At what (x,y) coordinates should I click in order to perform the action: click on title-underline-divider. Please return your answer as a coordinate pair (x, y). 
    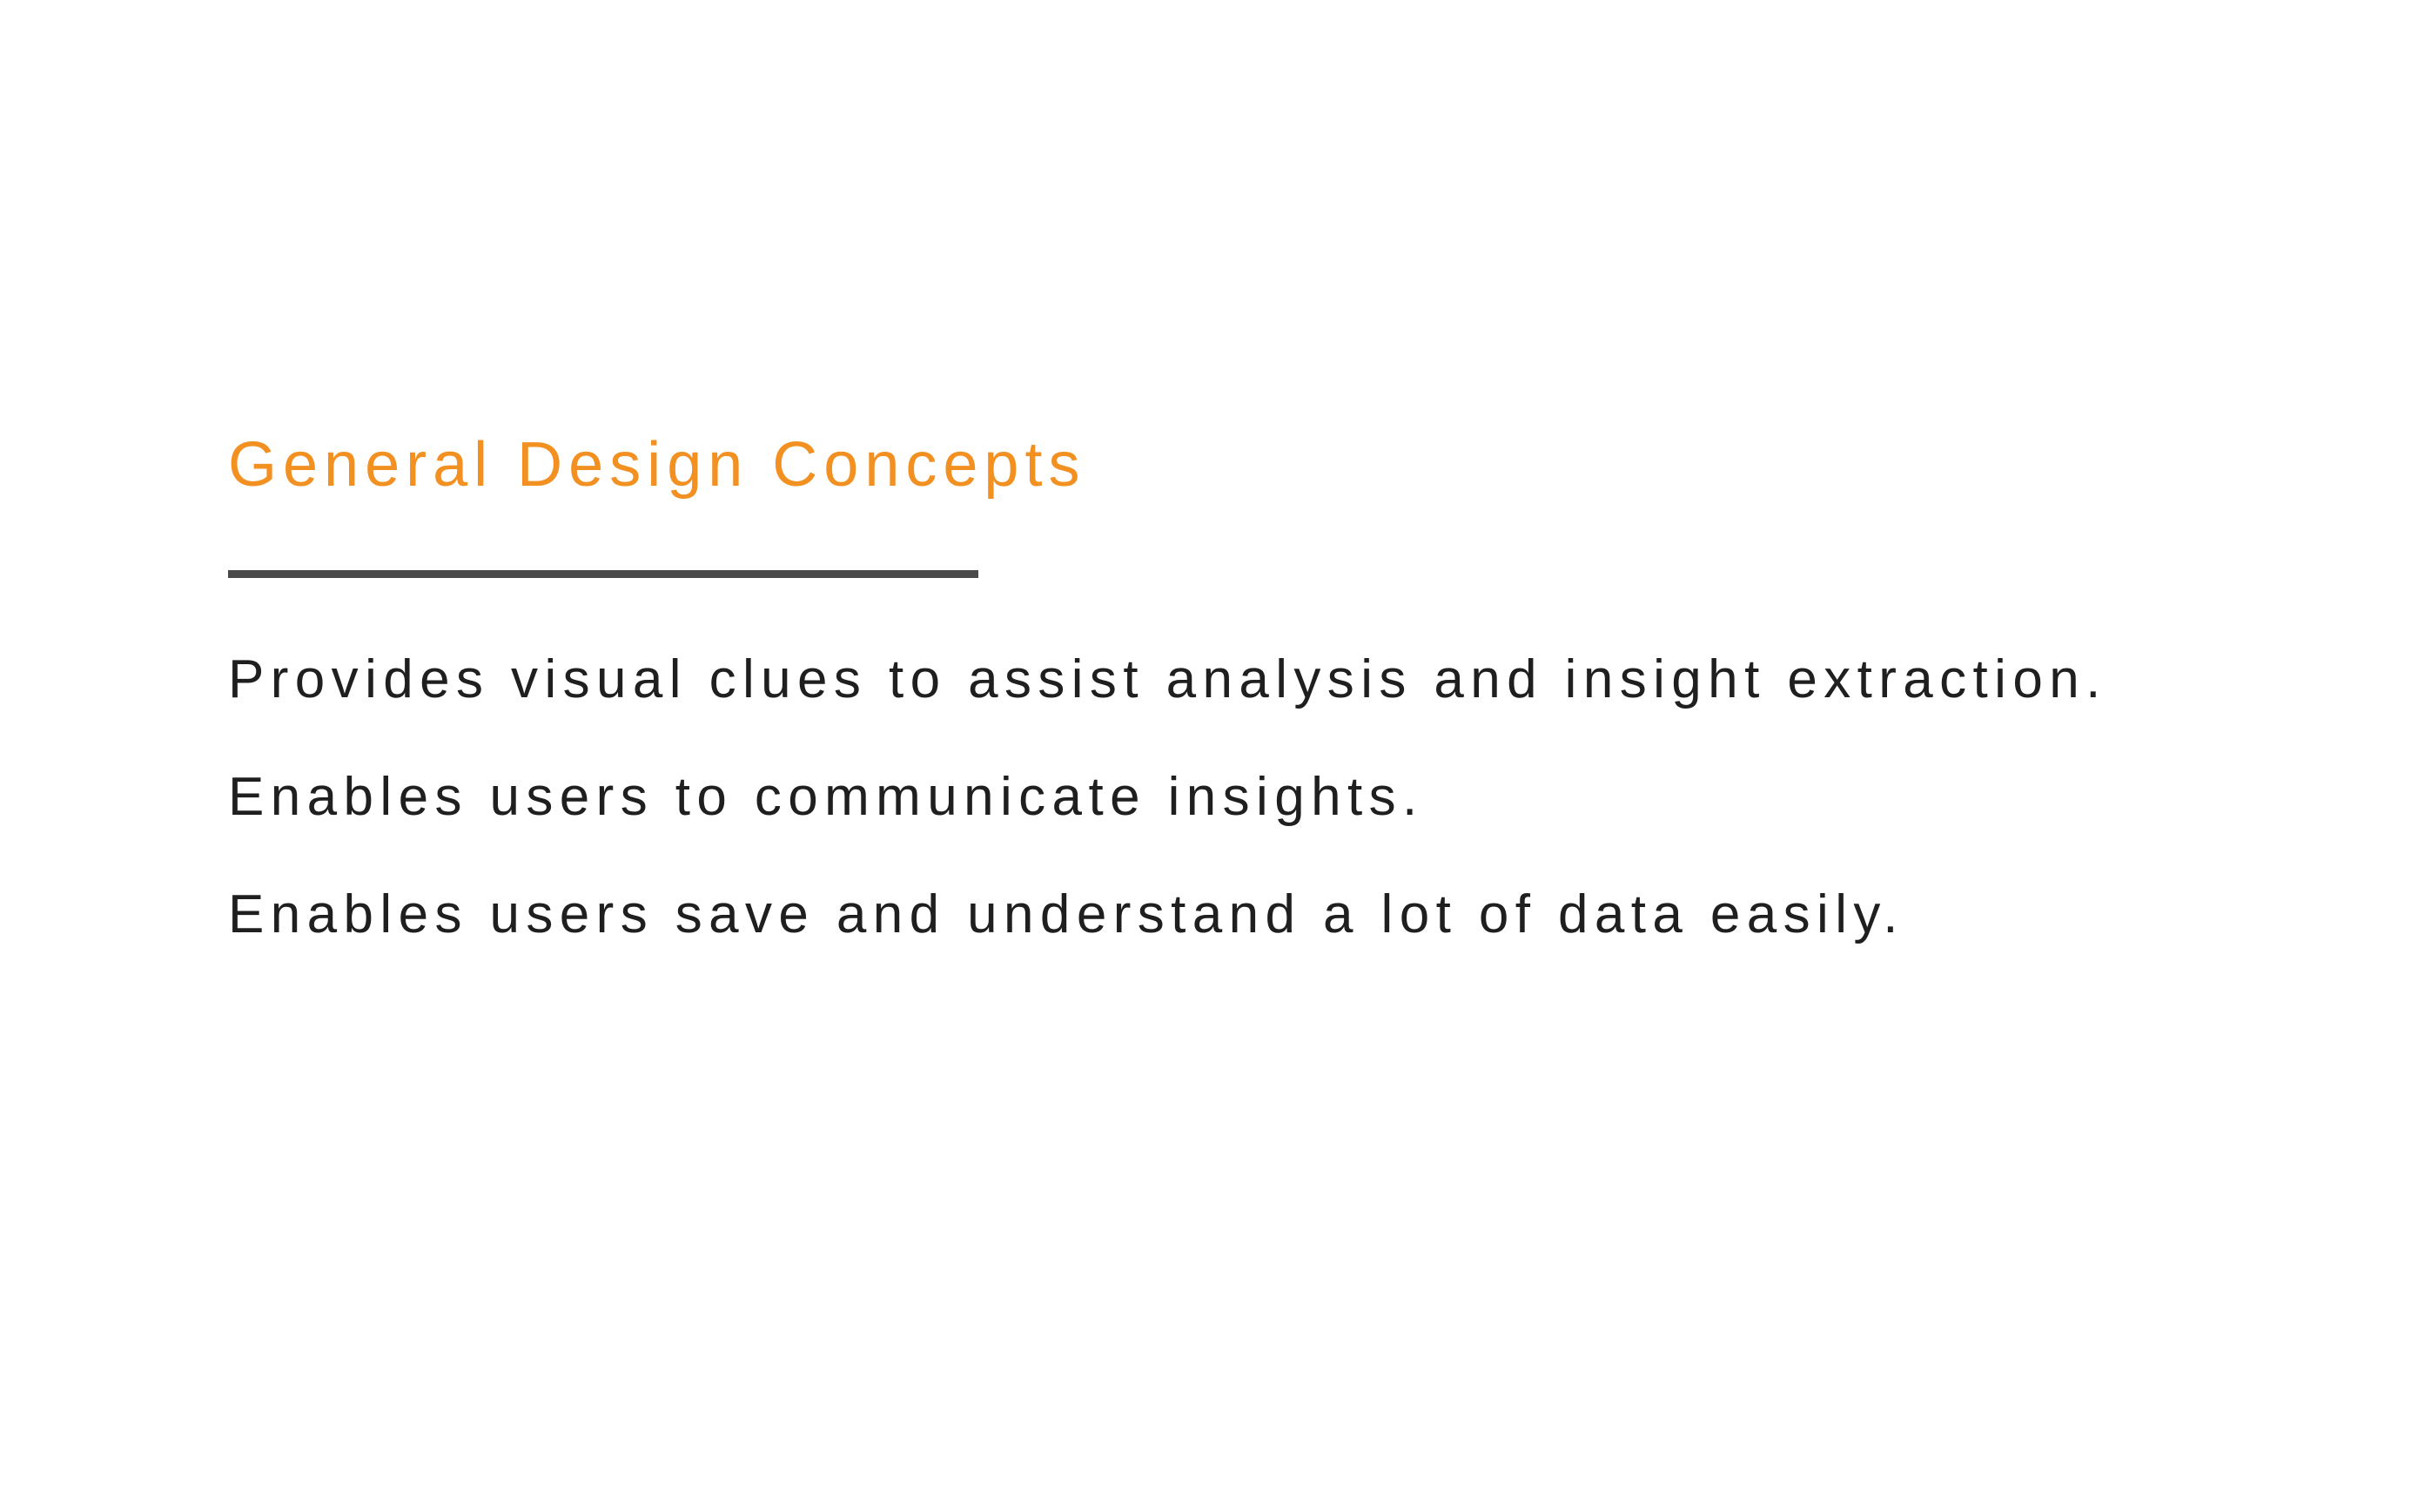
    Looking at the image, I should click on (603, 574).